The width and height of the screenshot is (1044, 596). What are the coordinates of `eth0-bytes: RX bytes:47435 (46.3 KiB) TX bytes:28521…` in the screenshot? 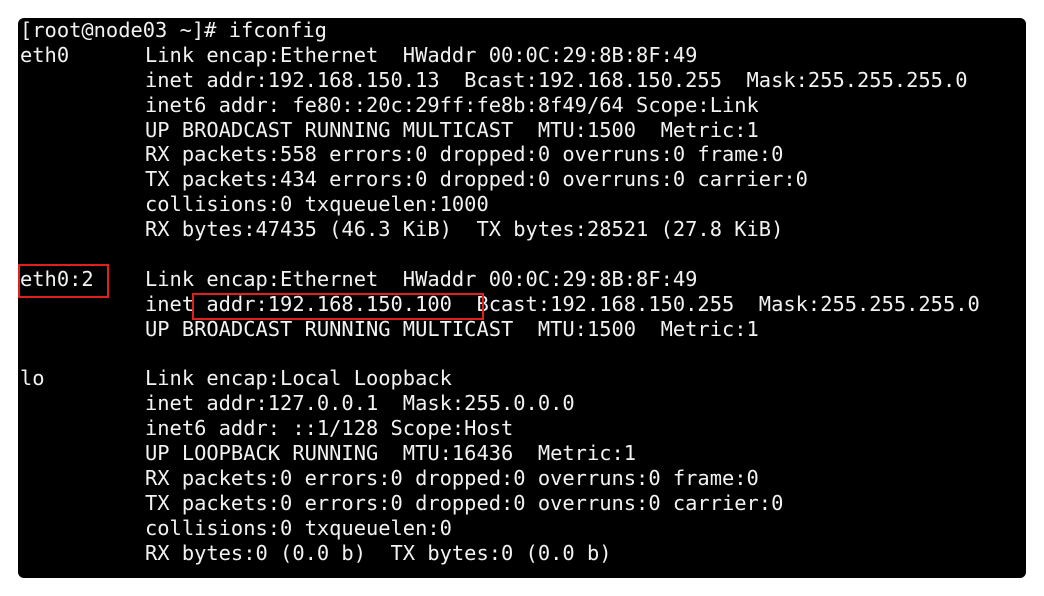 It's located at (464, 229).